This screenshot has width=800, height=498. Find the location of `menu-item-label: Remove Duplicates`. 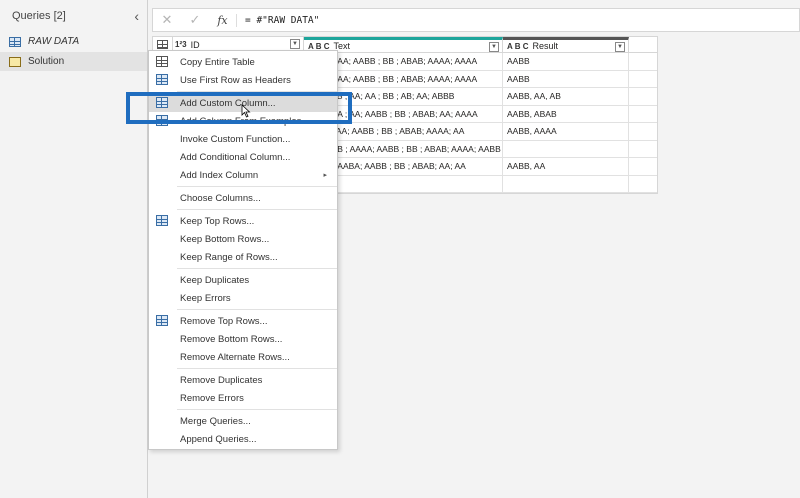

menu-item-label: Remove Duplicates is located at coordinates (221, 380).